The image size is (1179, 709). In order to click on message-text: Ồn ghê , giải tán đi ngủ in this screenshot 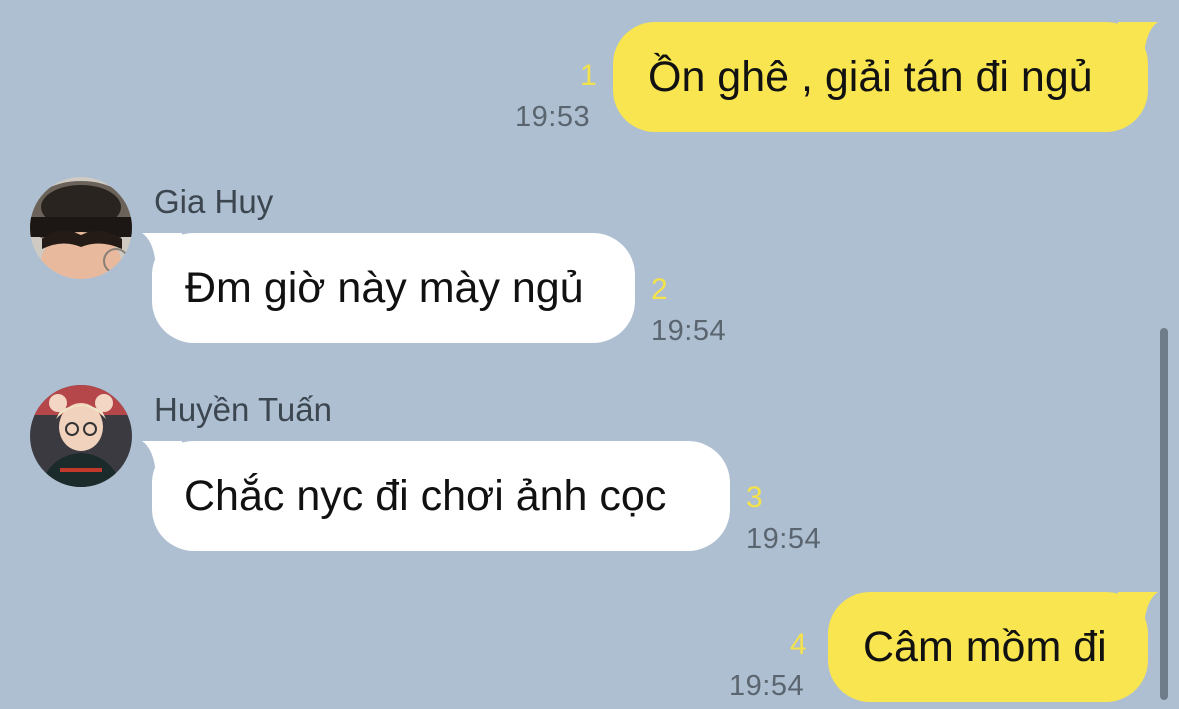, I will do `click(870, 77)`.